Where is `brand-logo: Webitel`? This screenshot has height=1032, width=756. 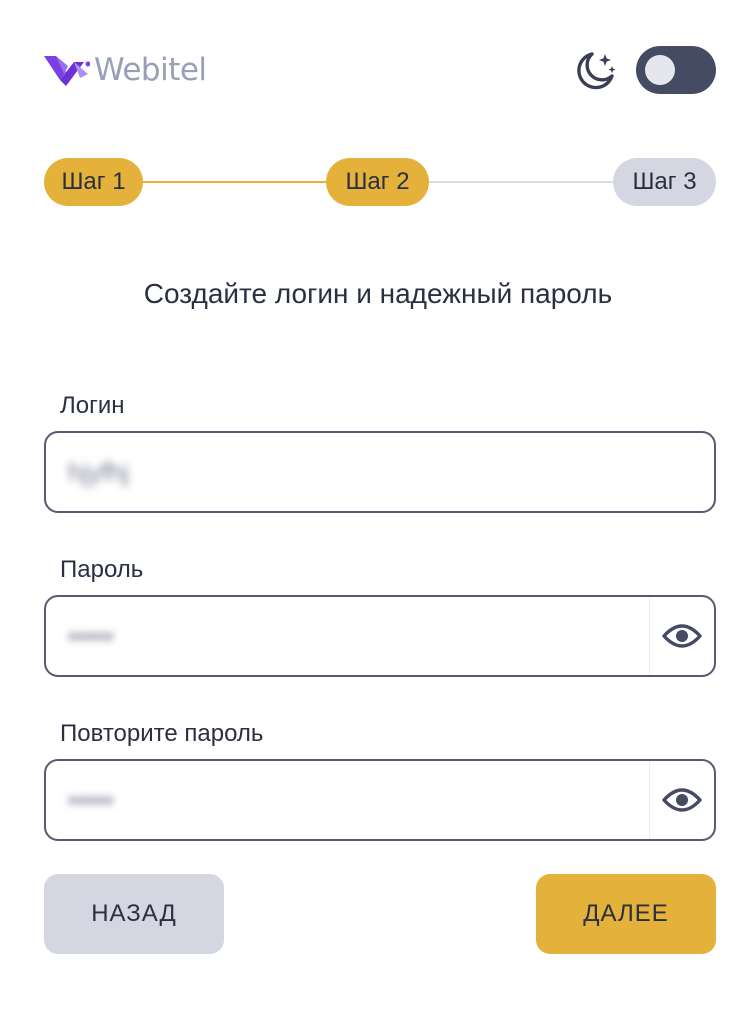
brand-logo: Webitel is located at coordinates (125, 70).